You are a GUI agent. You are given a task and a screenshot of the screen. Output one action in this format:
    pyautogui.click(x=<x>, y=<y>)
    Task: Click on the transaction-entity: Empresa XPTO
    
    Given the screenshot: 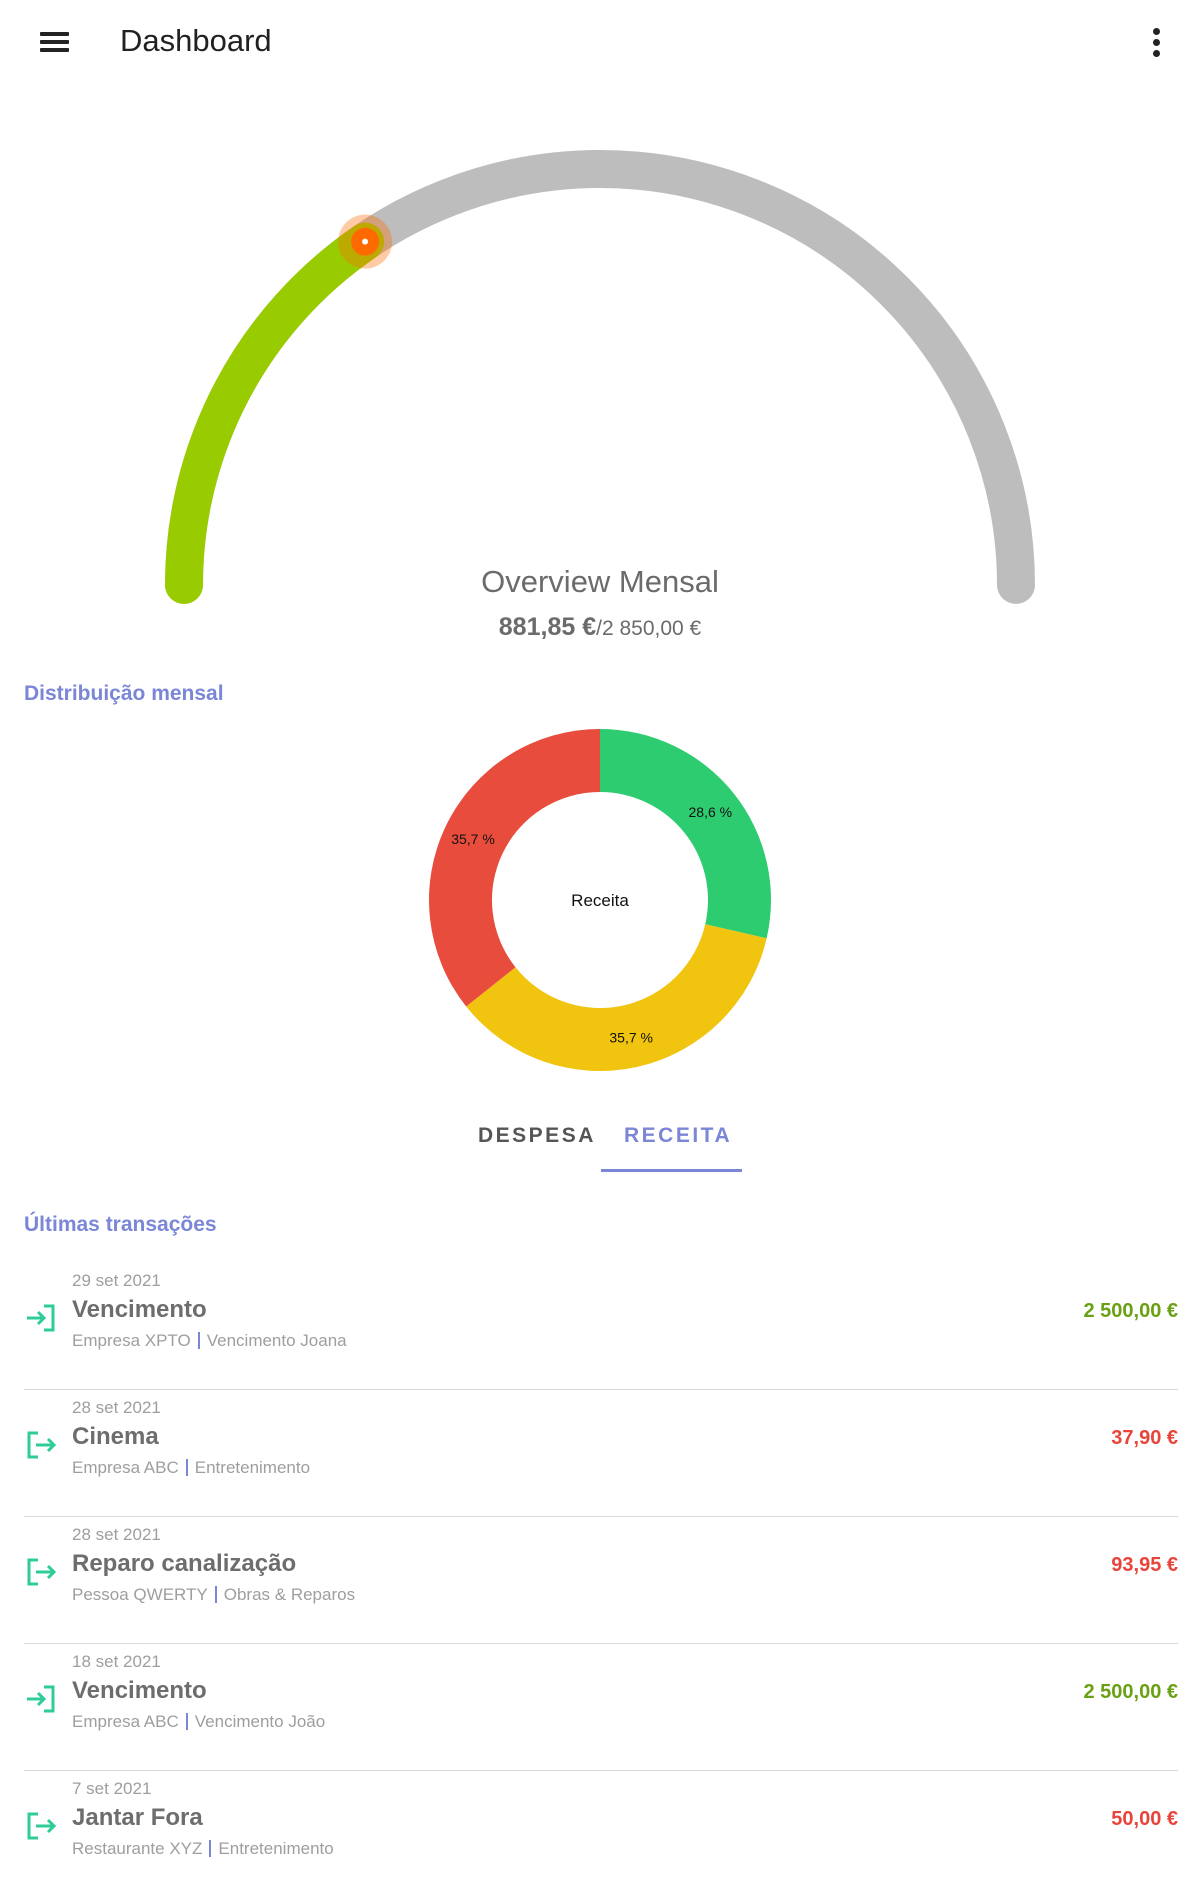 What is the action you would take?
    pyautogui.click(x=131, y=1340)
    